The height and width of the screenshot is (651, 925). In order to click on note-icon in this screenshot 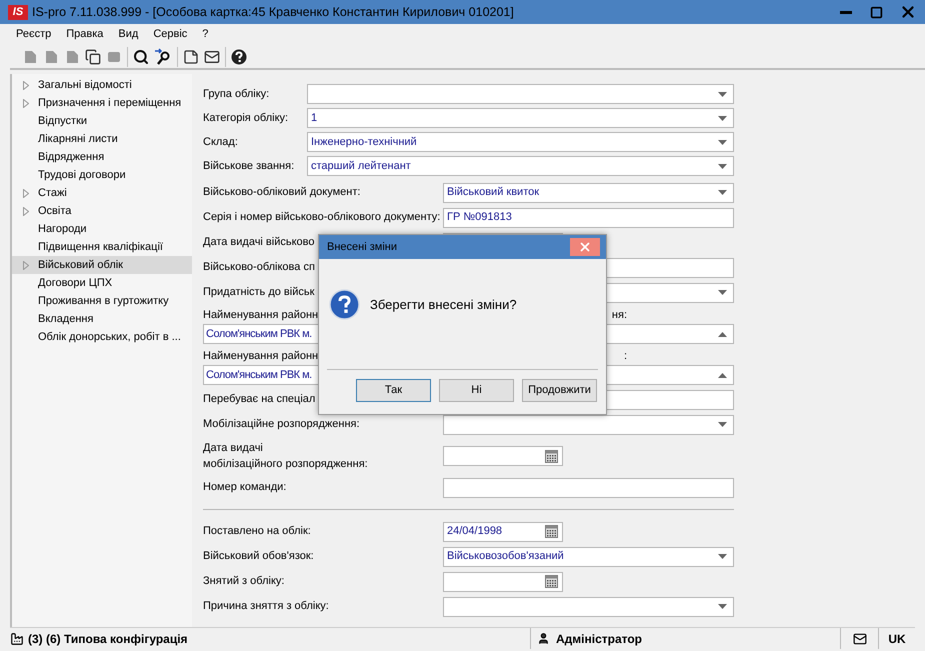, I will do `click(191, 56)`.